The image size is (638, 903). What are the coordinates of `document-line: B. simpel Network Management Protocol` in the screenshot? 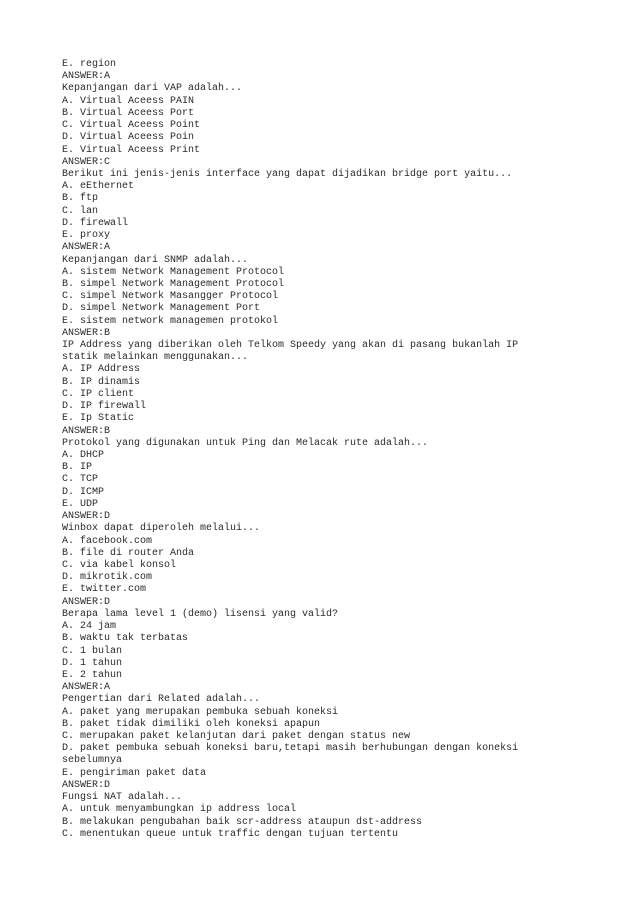 It's located at (173, 284).